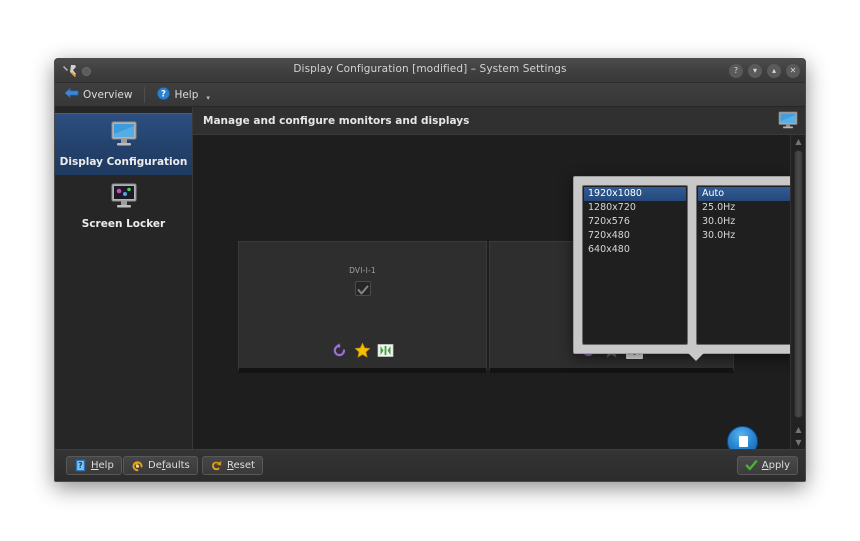 This screenshot has width=860, height=541. I want to click on vertical-scrollbar: ▲ ▲ ▼, so click(797, 292).